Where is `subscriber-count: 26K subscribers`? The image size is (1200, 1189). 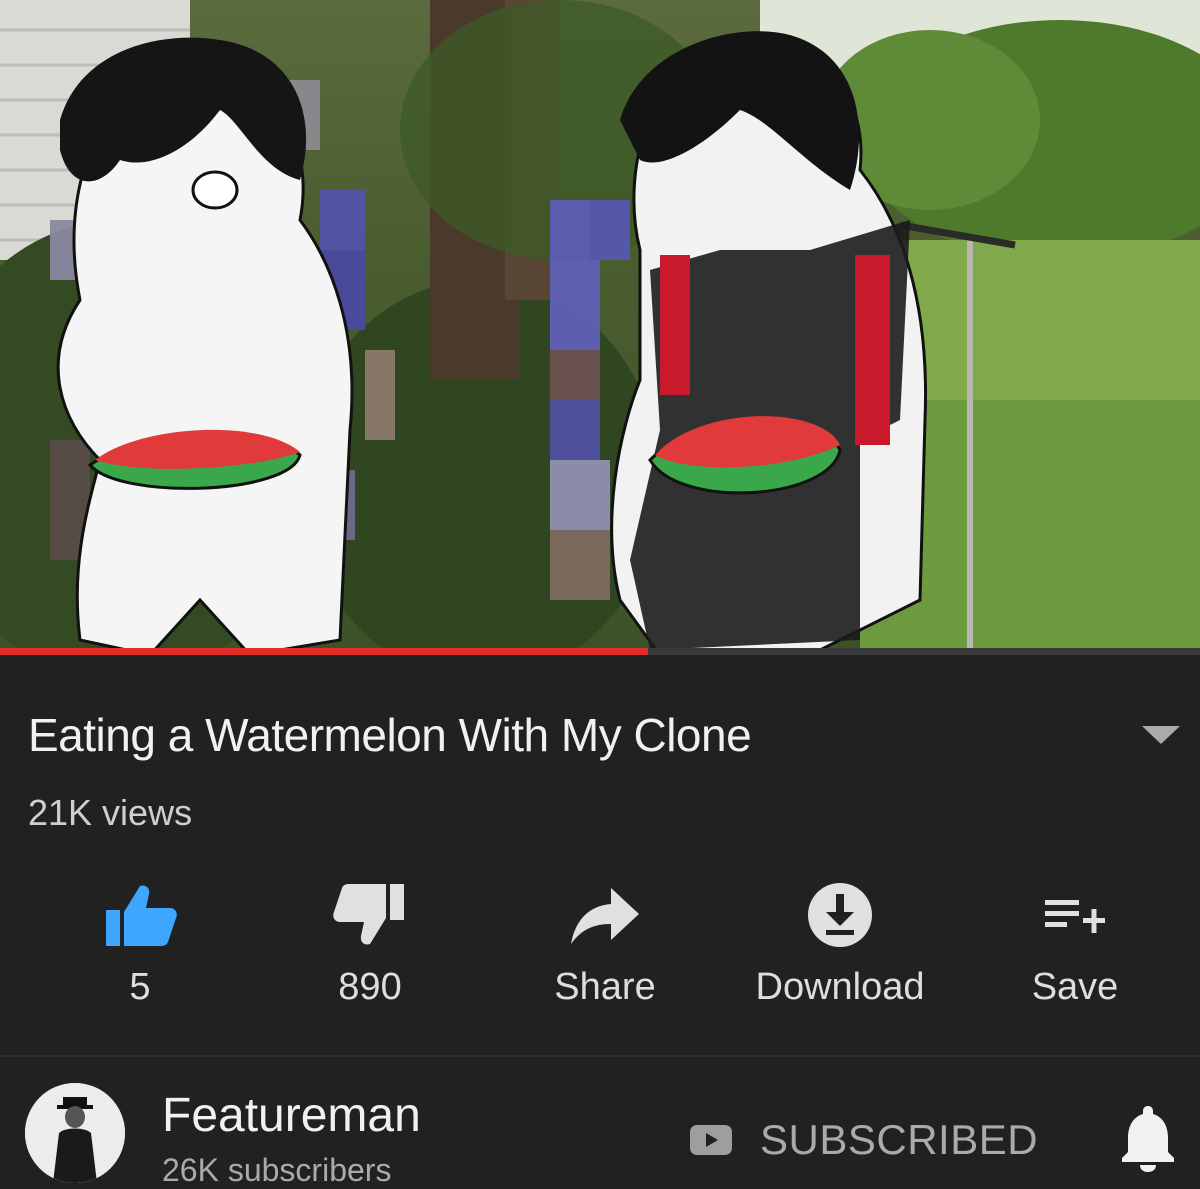
subscriber-count: 26K subscribers is located at coordinates (277, 1170).